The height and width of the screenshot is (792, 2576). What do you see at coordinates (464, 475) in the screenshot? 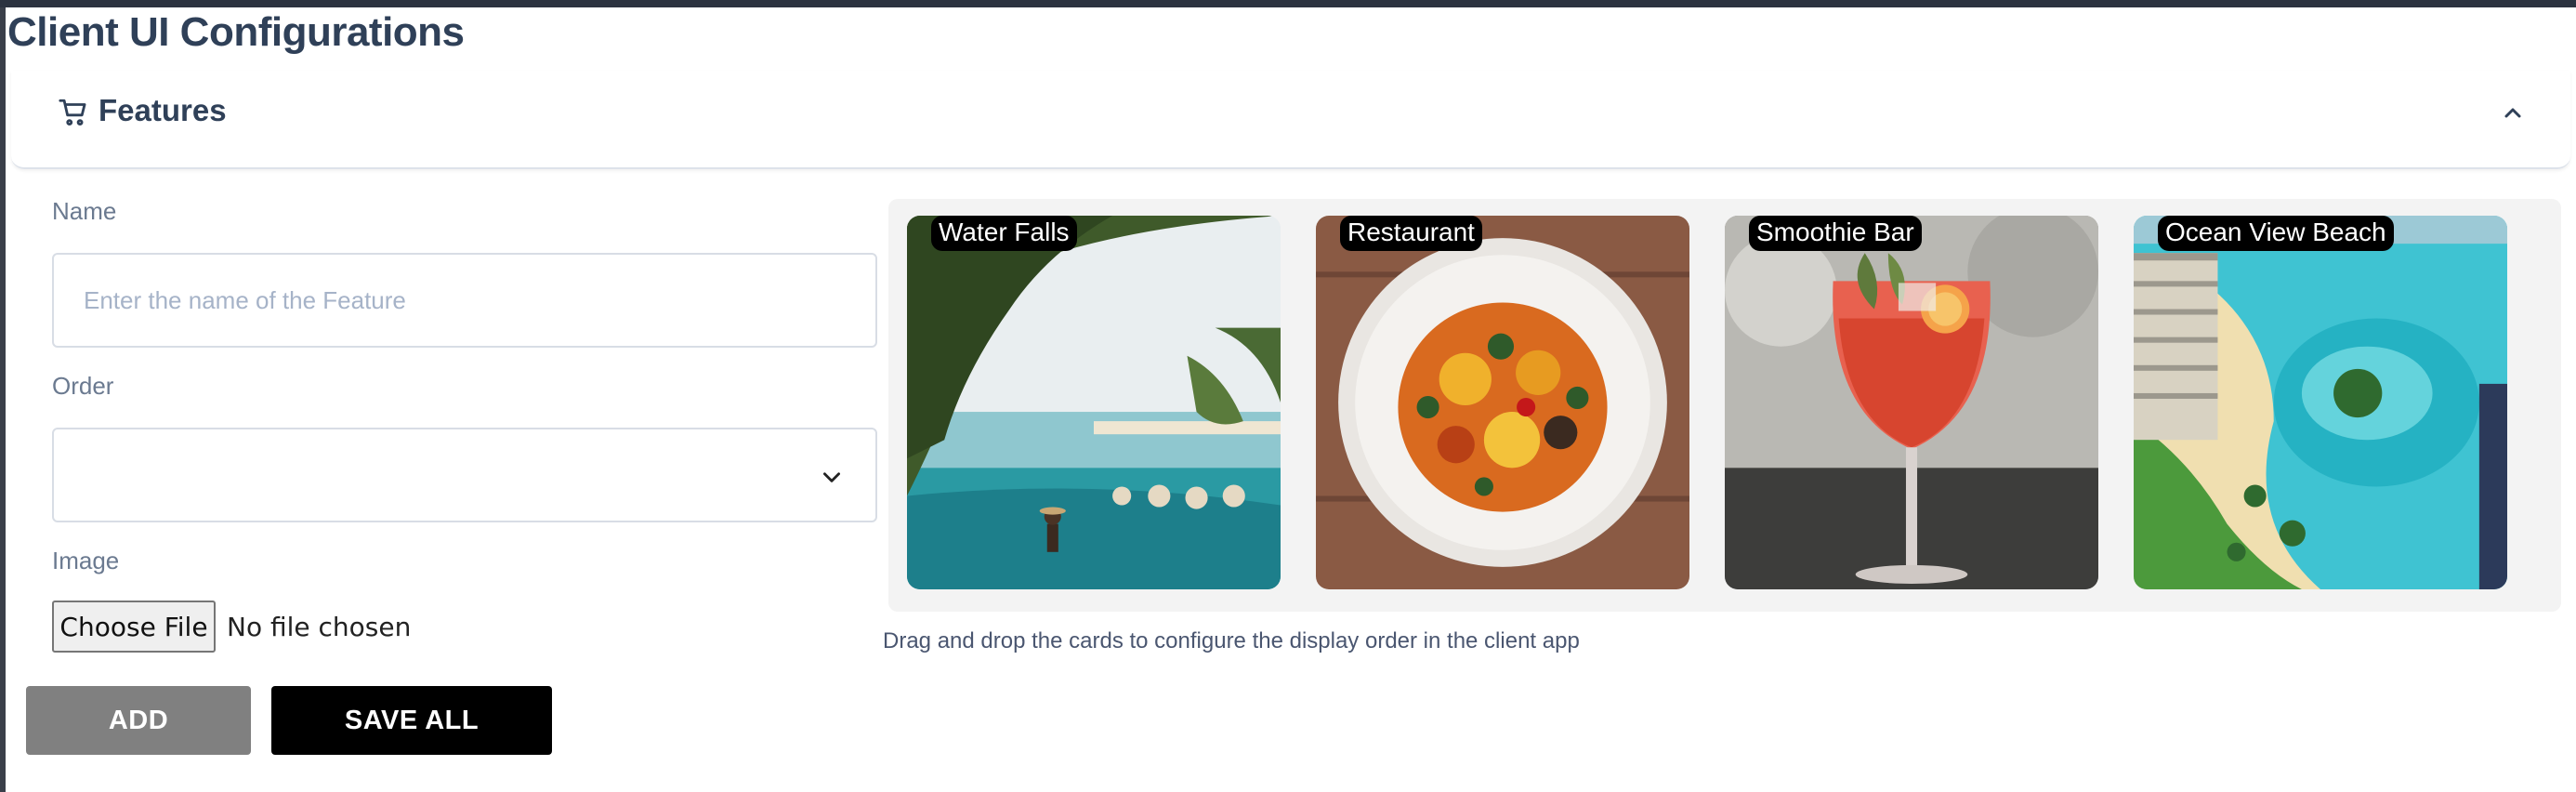
I see `order-select` at bounding box center [464, 475].